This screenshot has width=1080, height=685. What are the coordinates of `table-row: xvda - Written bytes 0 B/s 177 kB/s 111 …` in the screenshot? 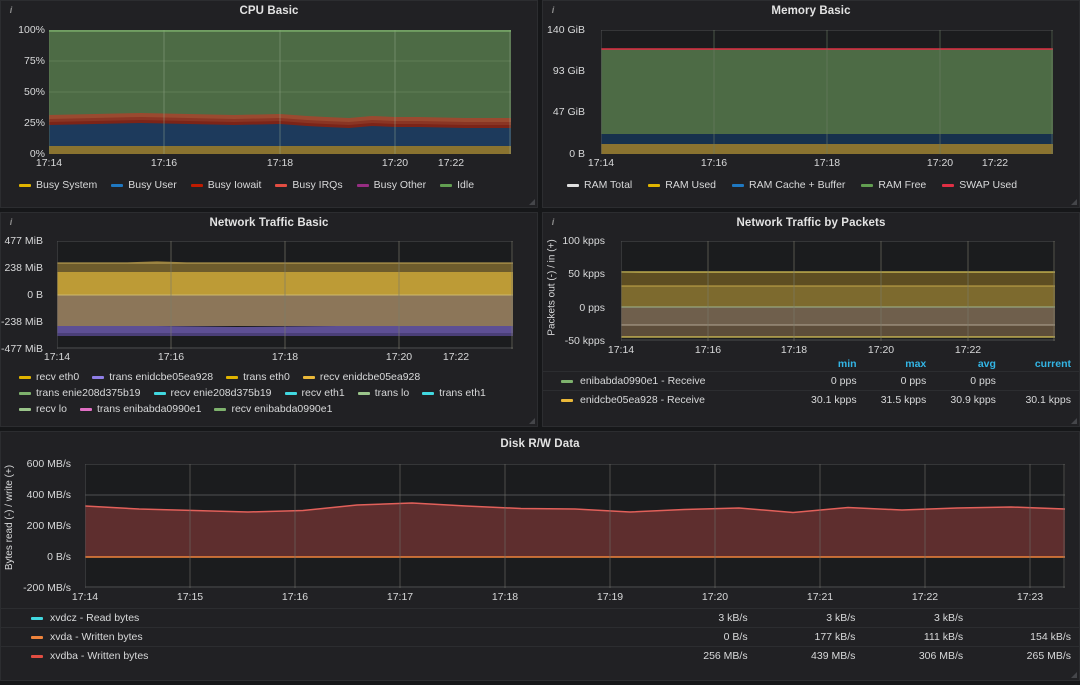 It's located at (540, 637).